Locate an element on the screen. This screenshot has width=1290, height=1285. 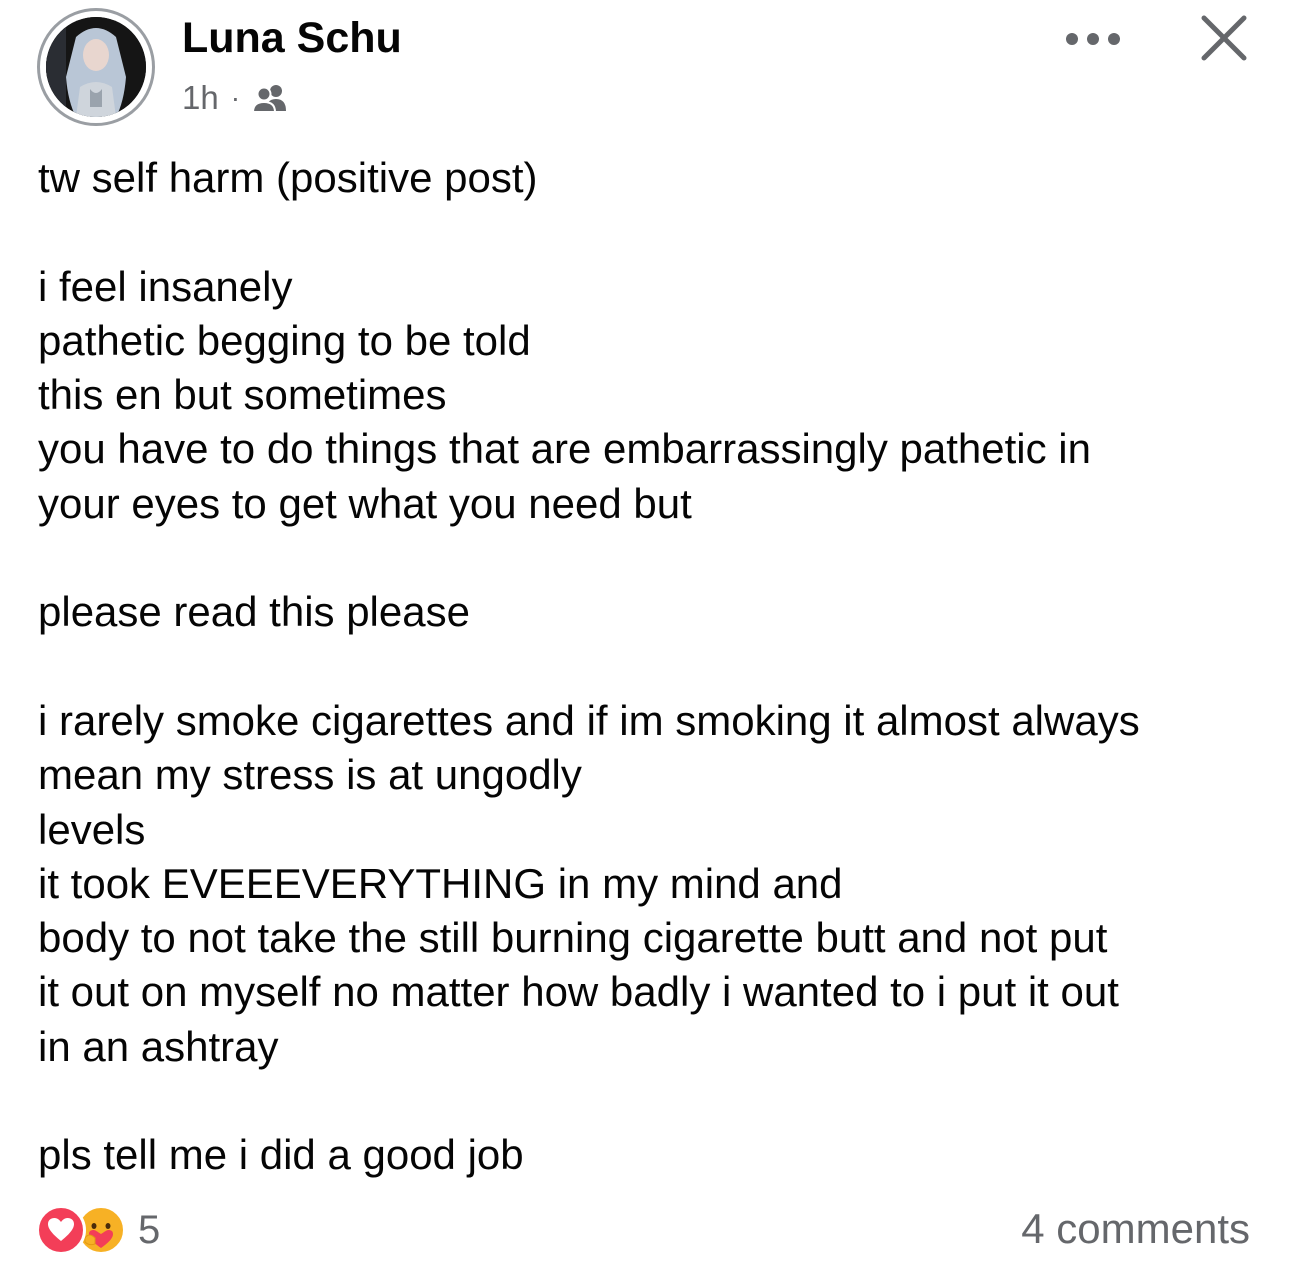
post-text-line: i feel insanely is located at coordinates (165, 286).